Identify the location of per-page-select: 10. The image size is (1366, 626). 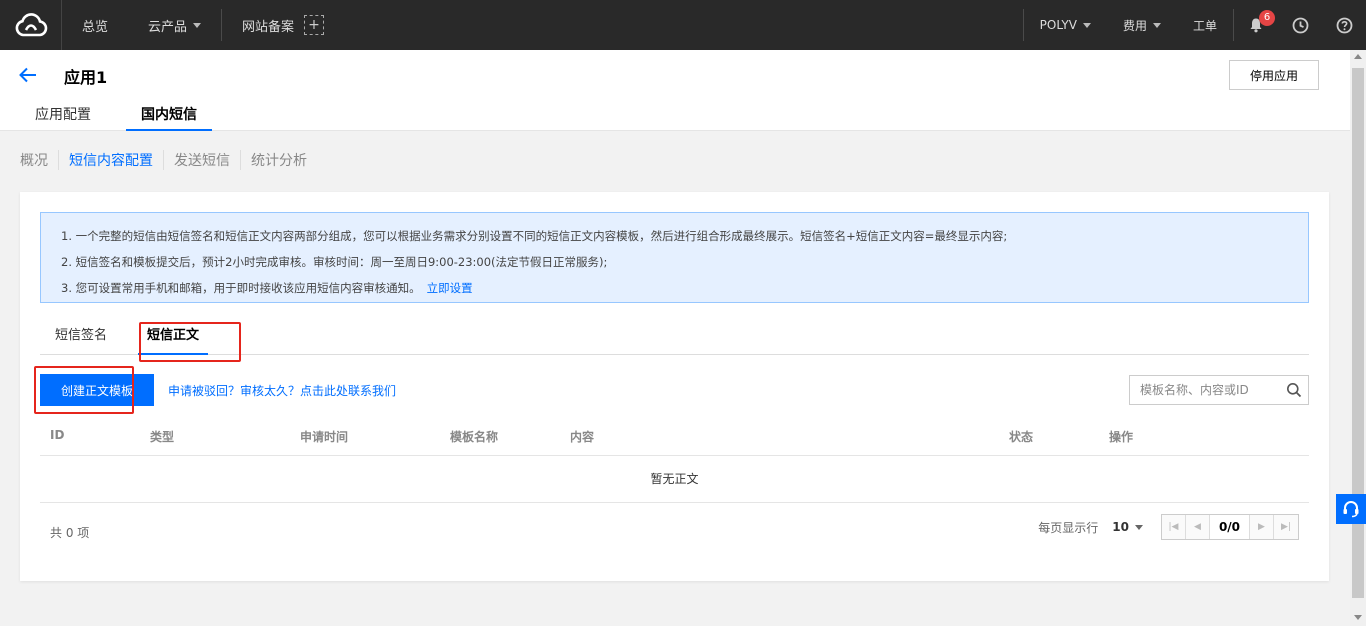
(1127, 527).